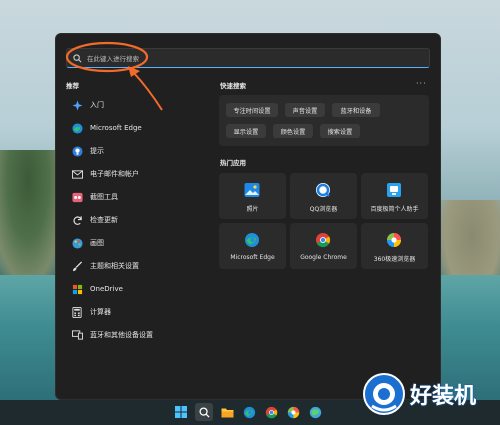 This screenshot has width=500, height=425. Describe the element at coordinates (97, 151) in the screenshot. I see `recommended-item-label: 提示` at that location.